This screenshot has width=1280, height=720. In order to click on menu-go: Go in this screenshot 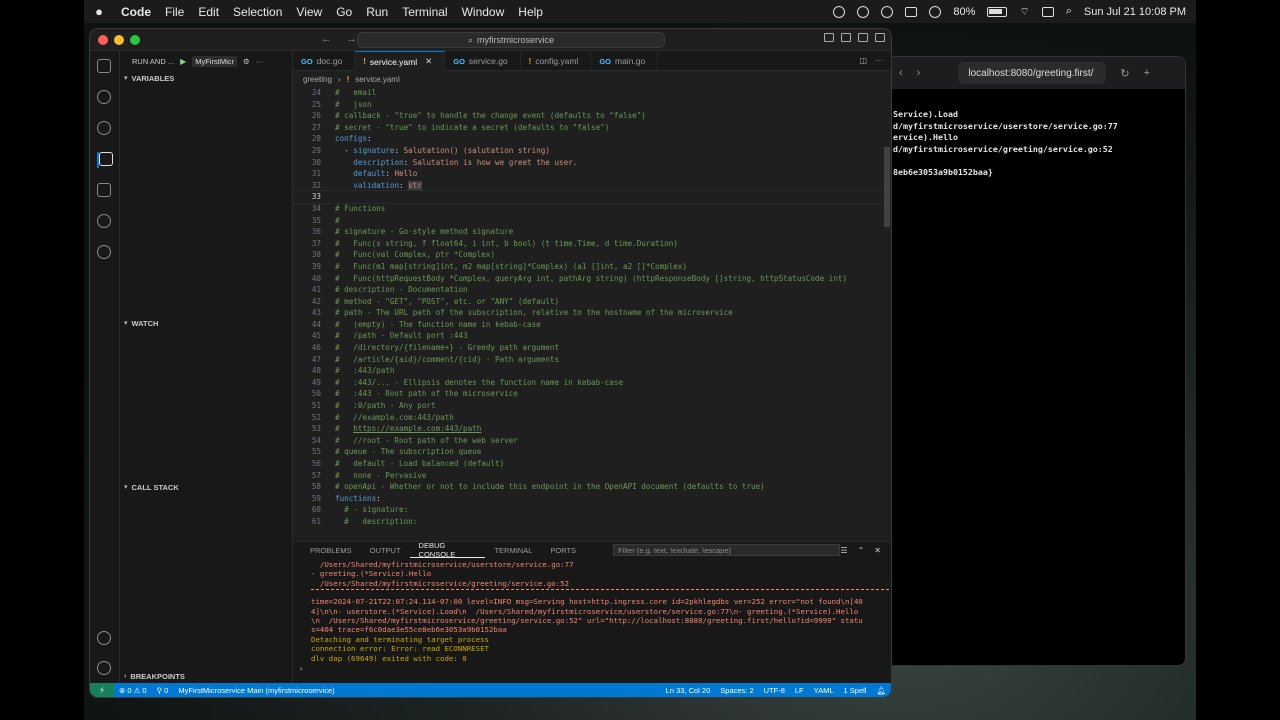, I will do `click(344, 12)`.